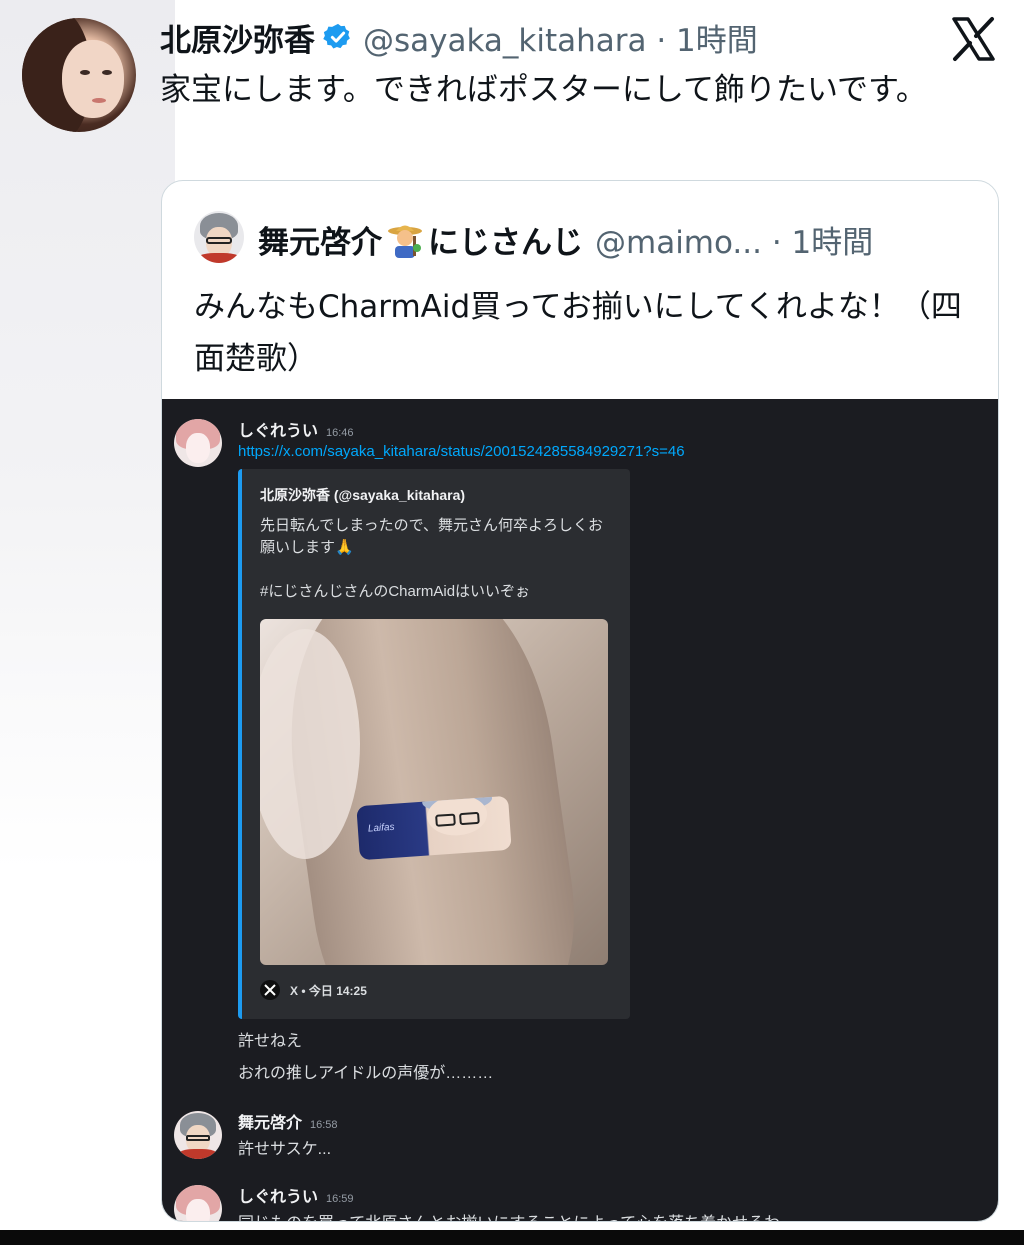 This screenshot has width=1024, height=1245. Describe the element at coordinates (320, 239) in the screenshot. I see `quoted-author-name: 舞元啓介` at that location.